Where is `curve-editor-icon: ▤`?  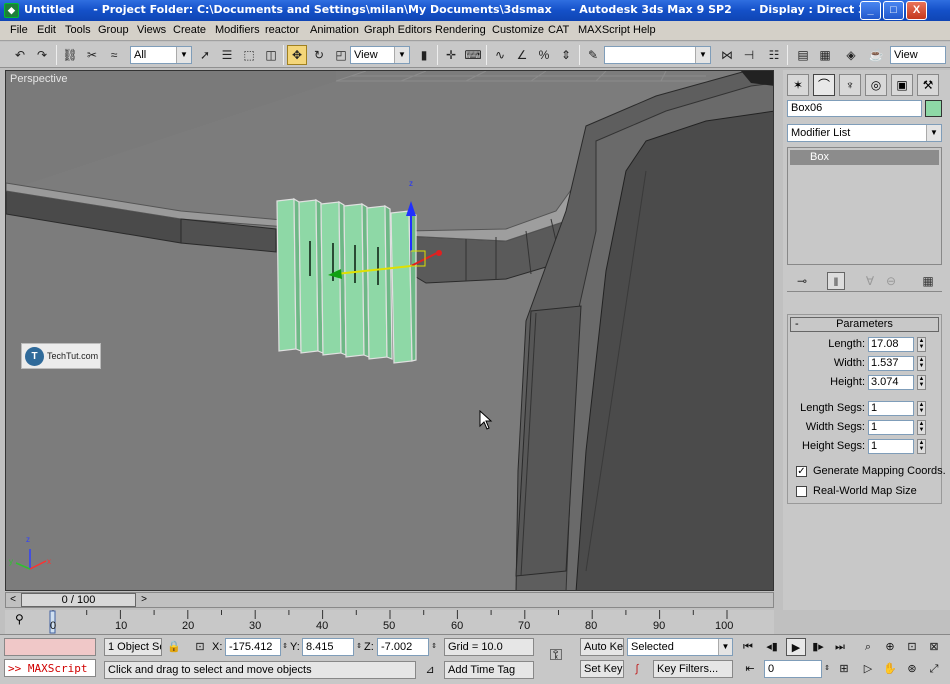 curve-editor-icon: ▤ is located at coordinates (803, 55).